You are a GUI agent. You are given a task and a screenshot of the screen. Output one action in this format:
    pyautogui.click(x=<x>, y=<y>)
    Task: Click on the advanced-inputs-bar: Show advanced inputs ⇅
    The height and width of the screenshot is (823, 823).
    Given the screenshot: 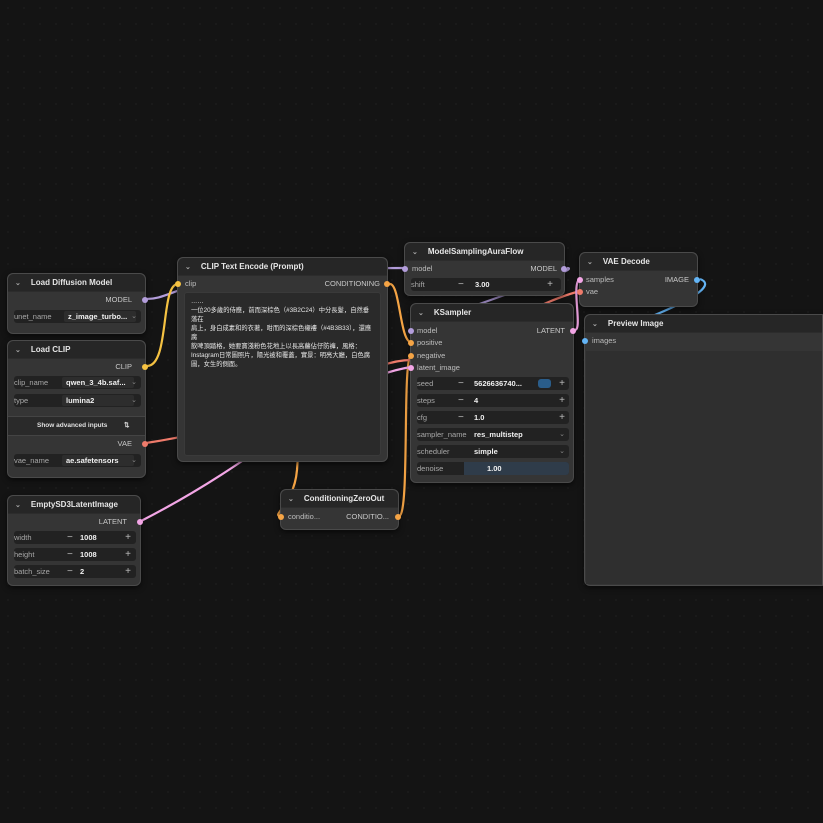 What is the action you would take?
    pyautogui.click(x=76, y=426)
    